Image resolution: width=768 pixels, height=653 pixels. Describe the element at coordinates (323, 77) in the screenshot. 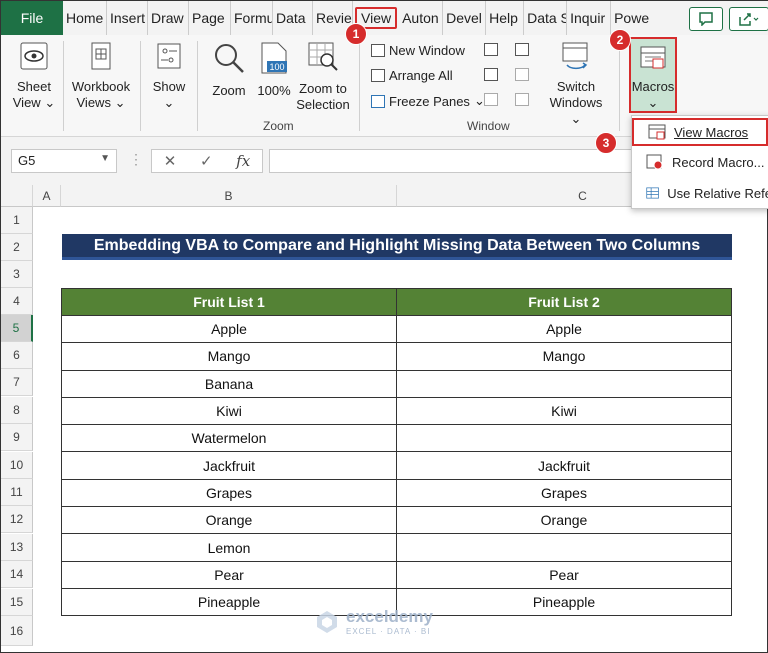

I see `zoom-to-selection-button: Zoom to Selection` at that location.